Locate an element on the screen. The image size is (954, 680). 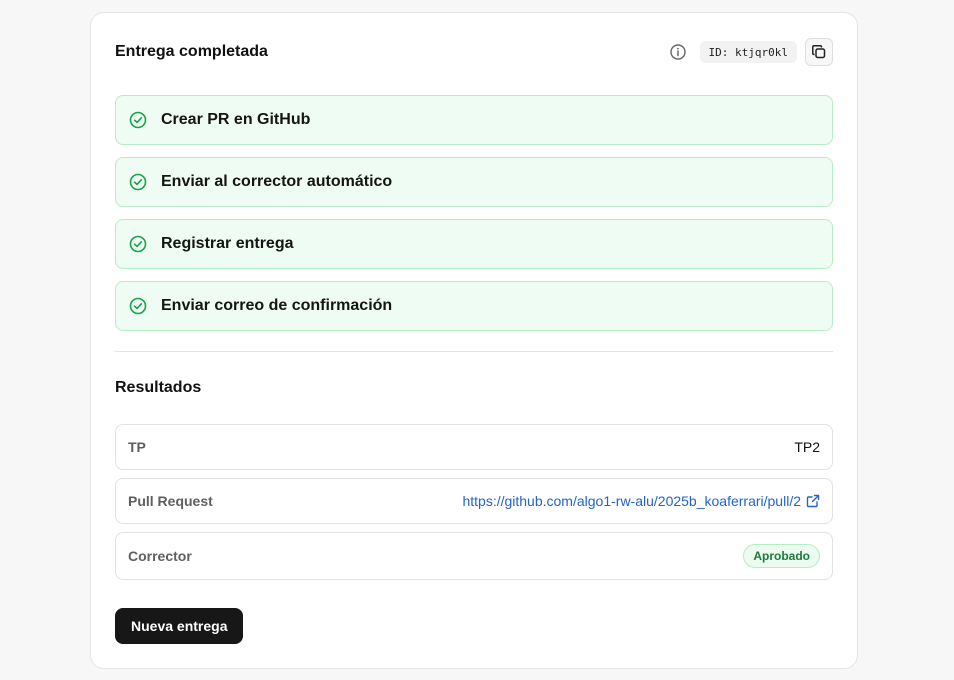
step-label: Registrar entrega is located at coordinates (227, 243).